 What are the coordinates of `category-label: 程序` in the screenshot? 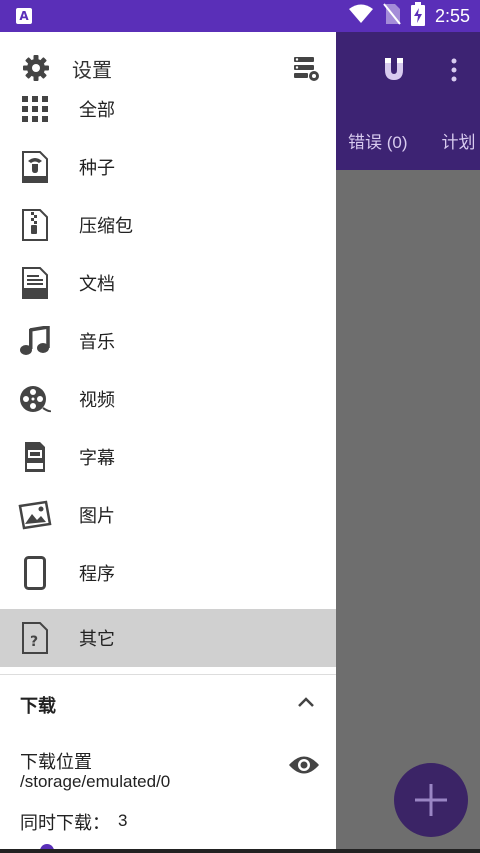 It's located at (97, 574).